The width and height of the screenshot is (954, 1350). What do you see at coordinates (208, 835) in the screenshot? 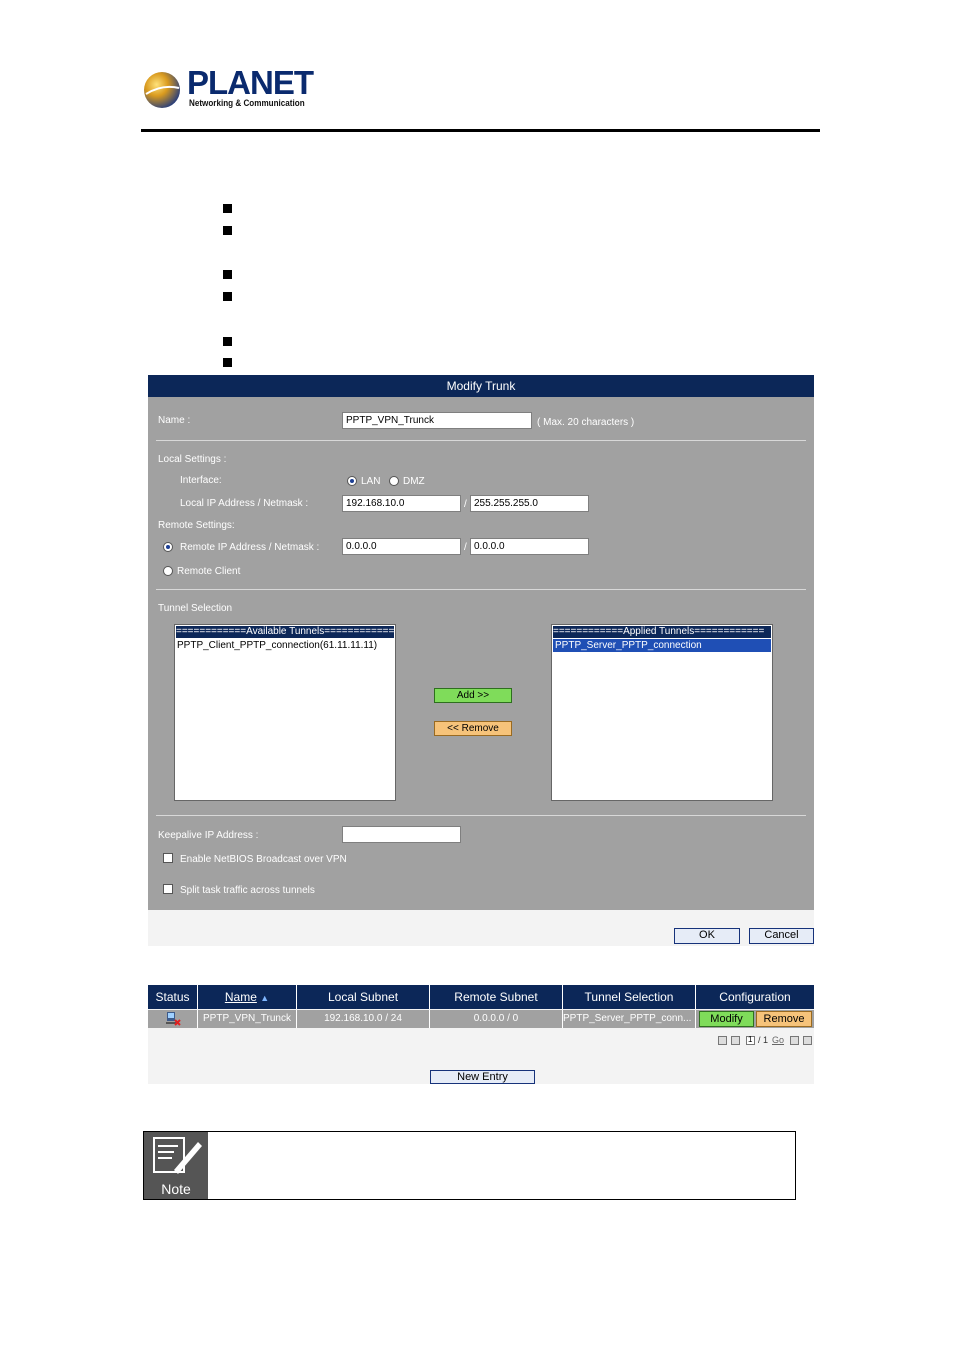
I see `keepalive-label: Keepalive IP Address :` at bounding box center [208, 835].